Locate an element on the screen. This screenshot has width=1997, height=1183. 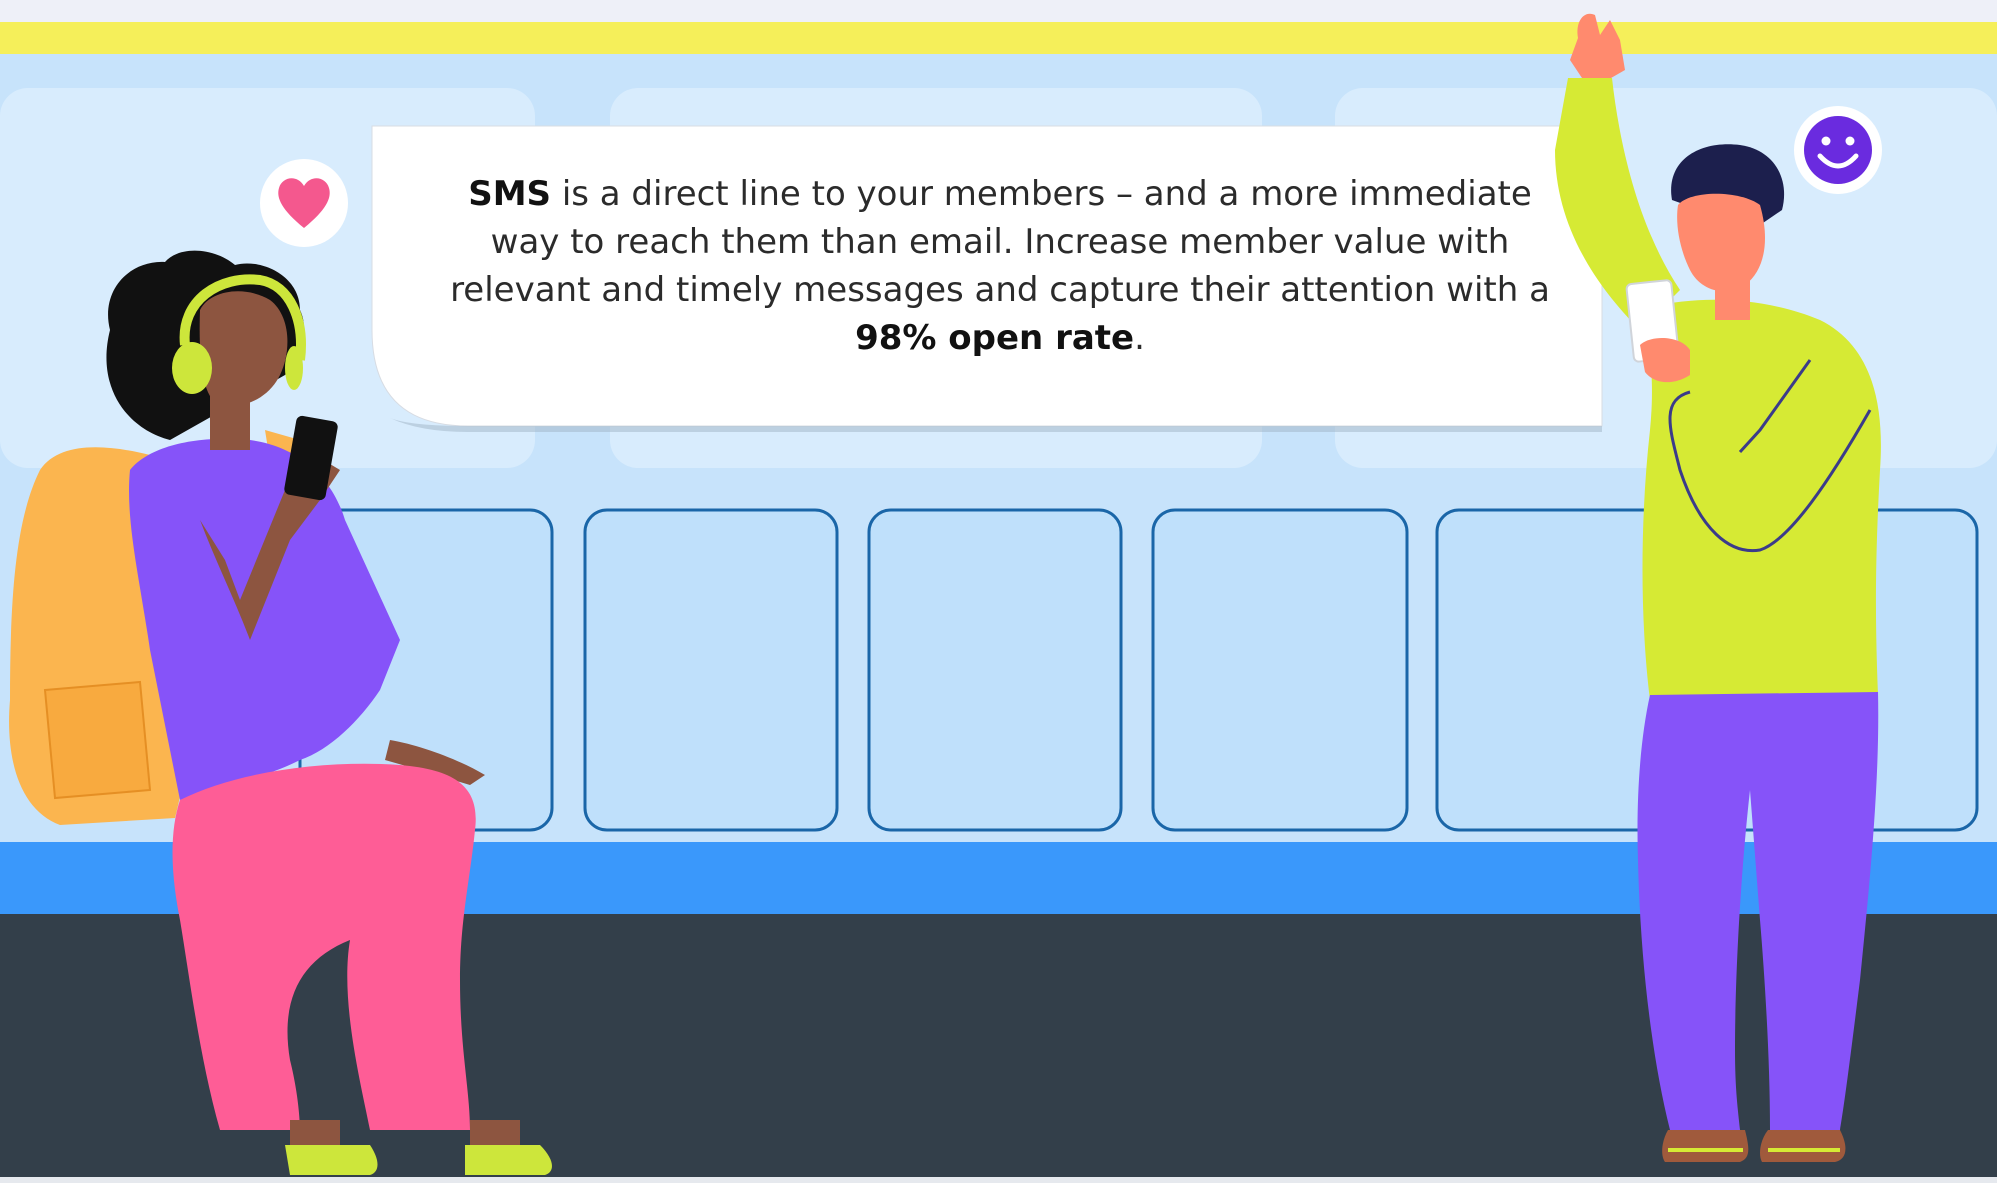
message-end: . is located at coordinates (1139, 338).